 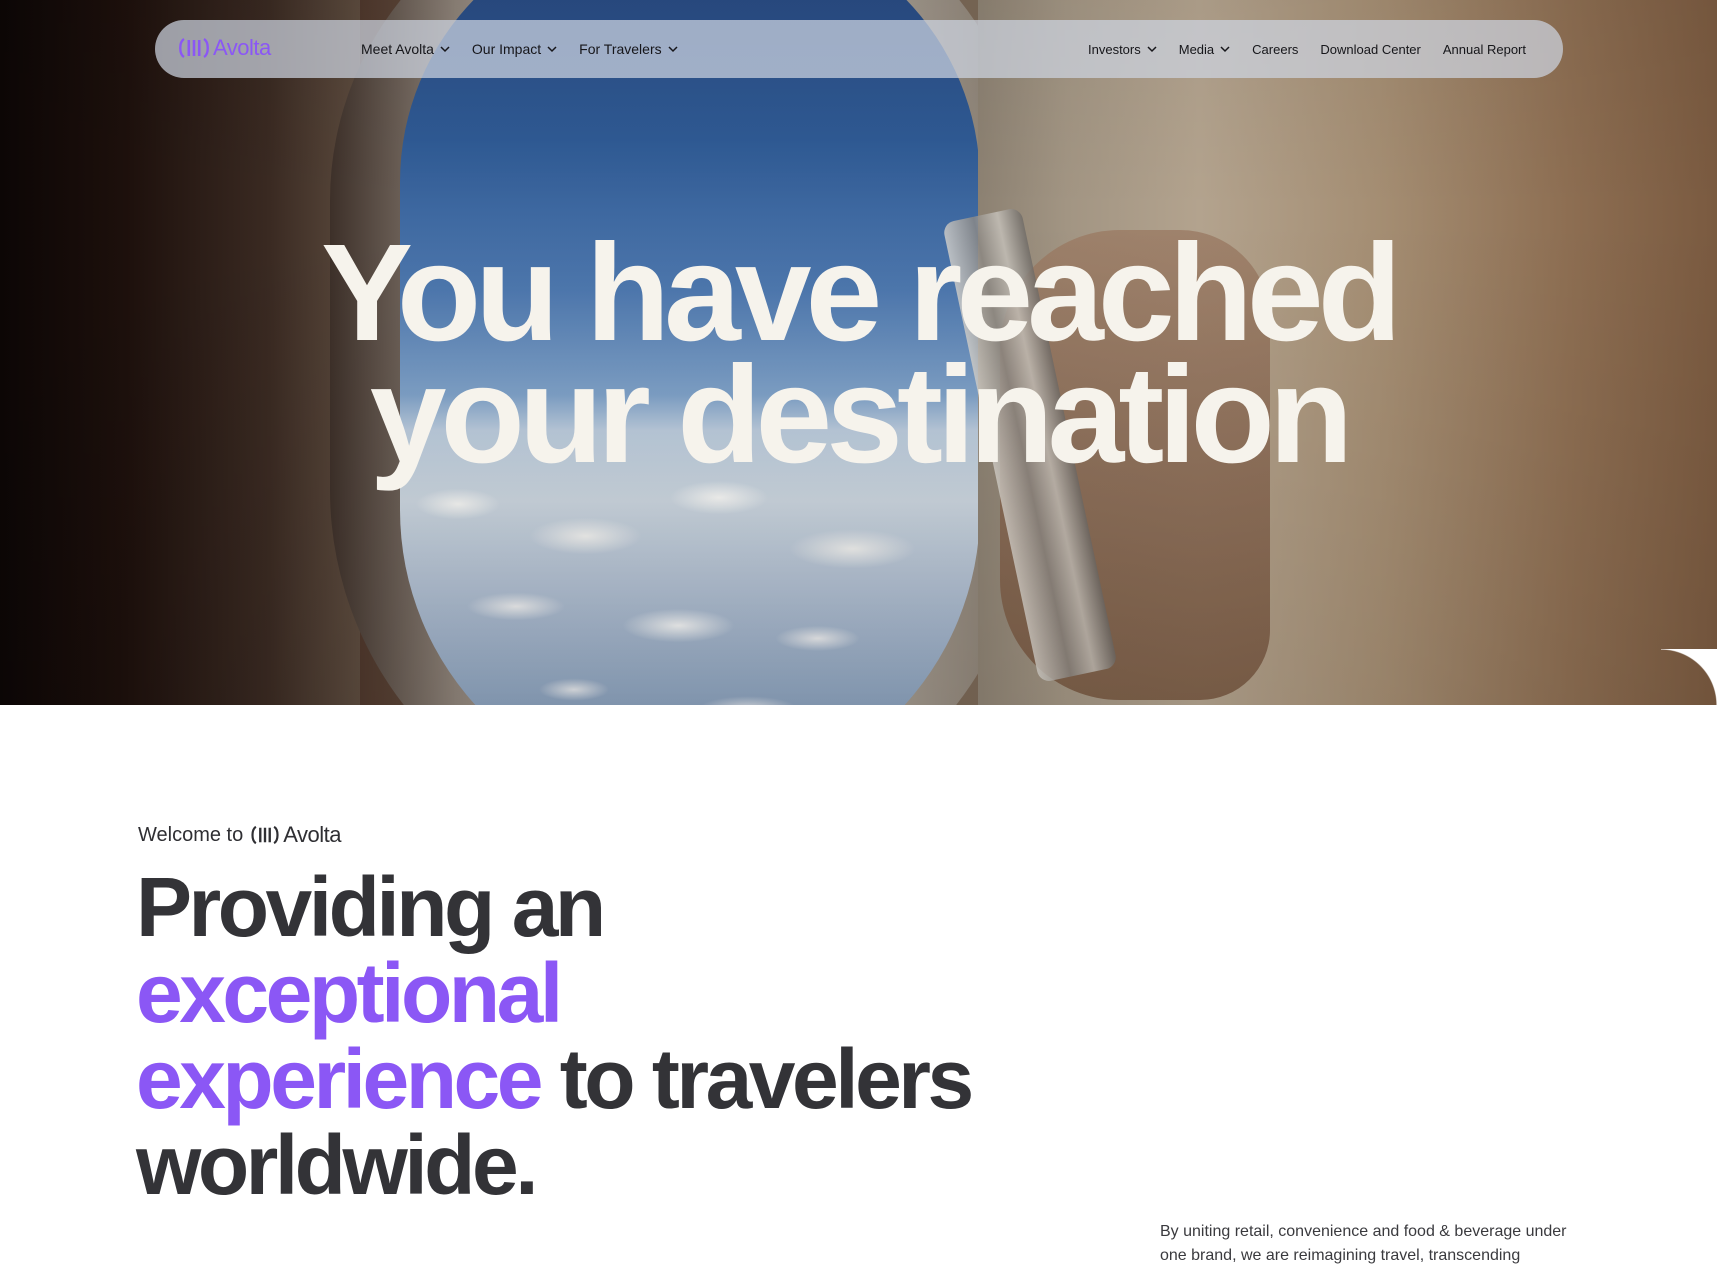 I want to click on welcome-brand: Avolta, so click(x=295, y=835).